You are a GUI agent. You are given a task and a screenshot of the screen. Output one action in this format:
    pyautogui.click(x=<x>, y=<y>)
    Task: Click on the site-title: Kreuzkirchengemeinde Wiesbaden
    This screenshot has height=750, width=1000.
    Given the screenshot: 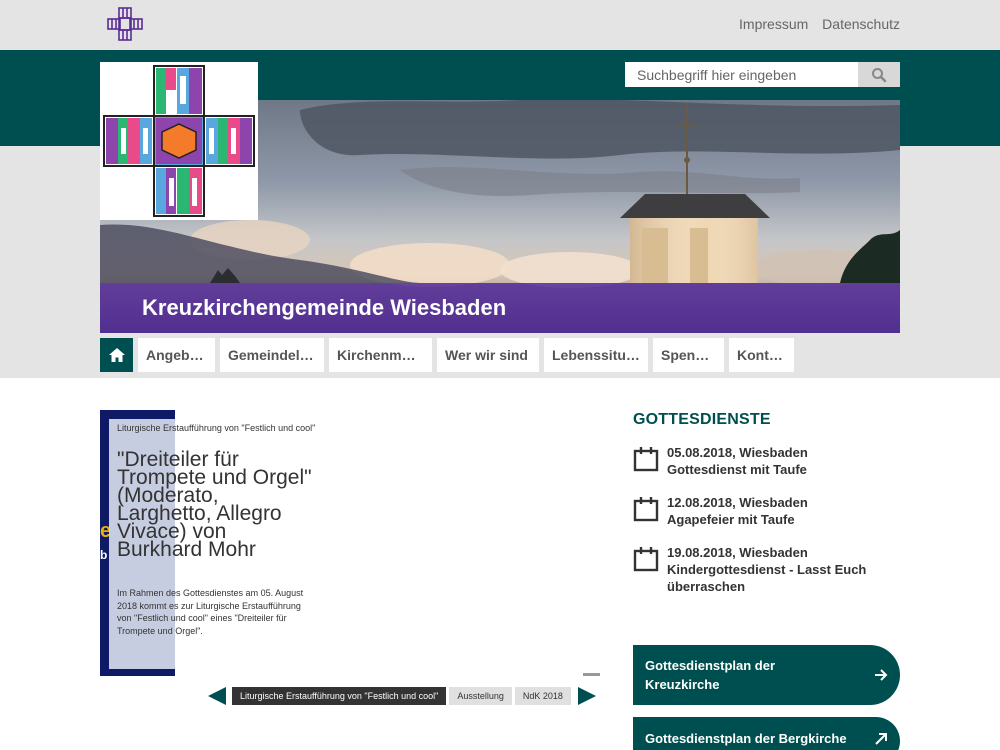 What is the action you would take?
    pyautogui.click(x=324, y=308)
    